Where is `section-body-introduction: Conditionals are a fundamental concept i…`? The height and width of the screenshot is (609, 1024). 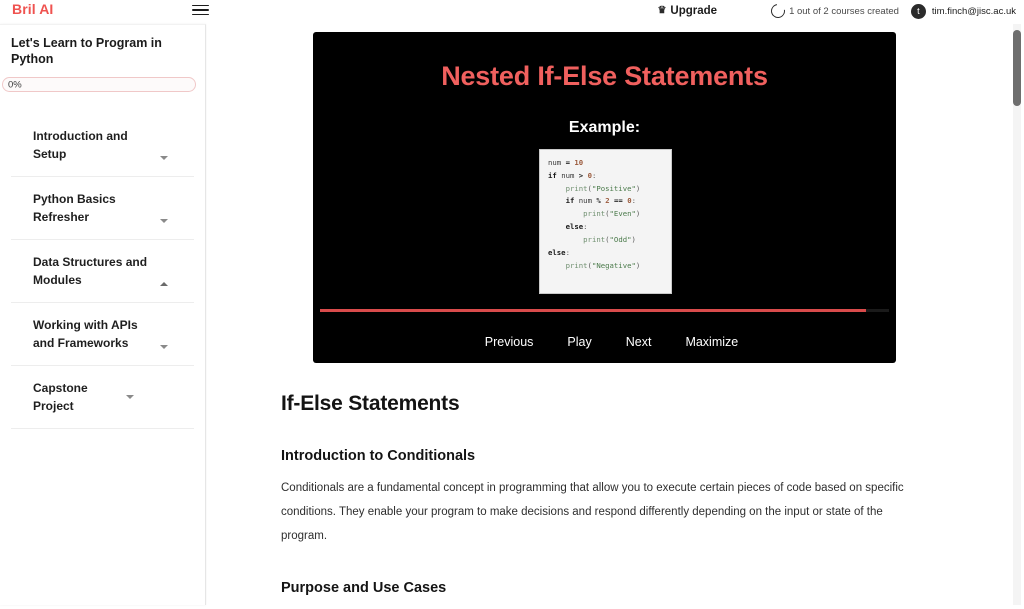
section-body-introduction: Conditionals are a fundamental concept i… is located at coordinates (592, 512).